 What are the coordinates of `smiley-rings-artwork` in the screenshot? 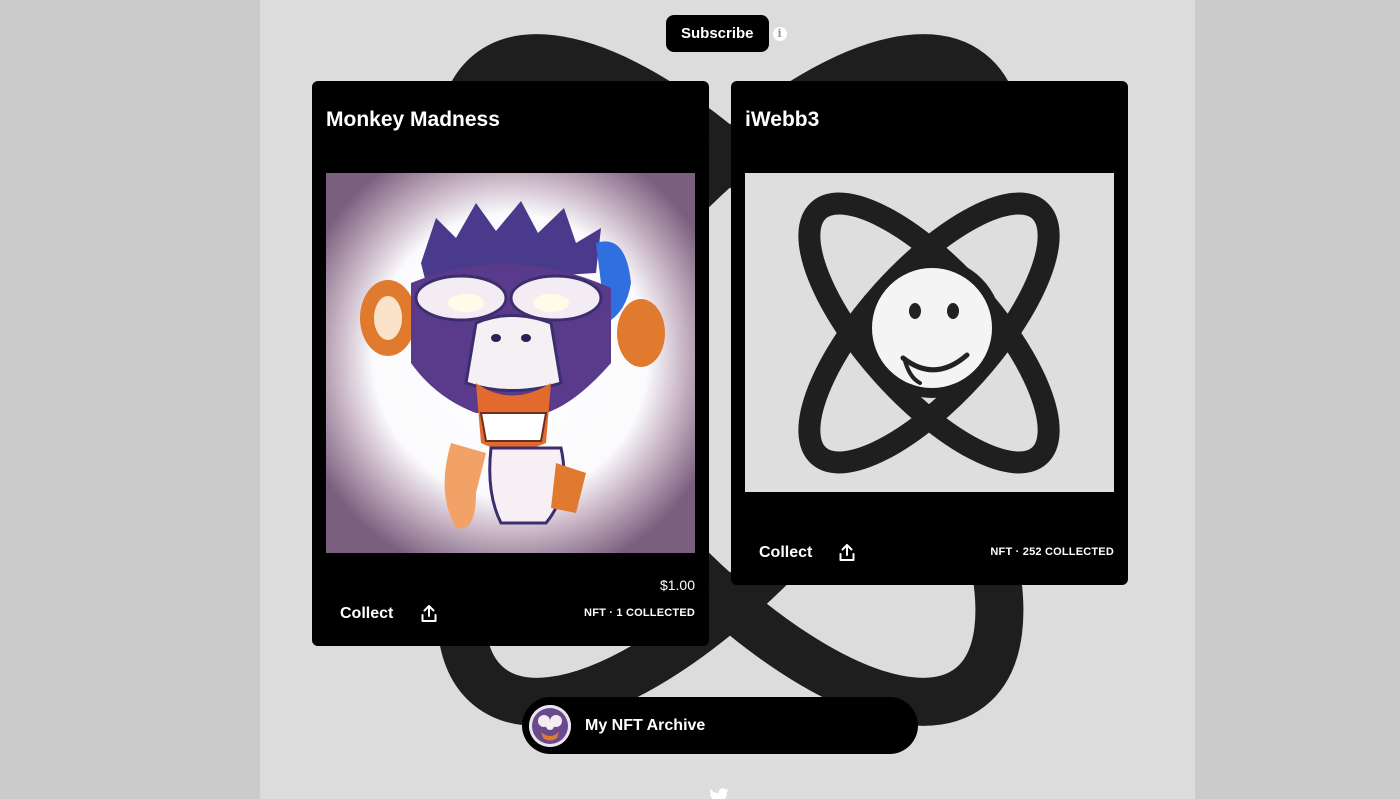 It's located at (929, 332).